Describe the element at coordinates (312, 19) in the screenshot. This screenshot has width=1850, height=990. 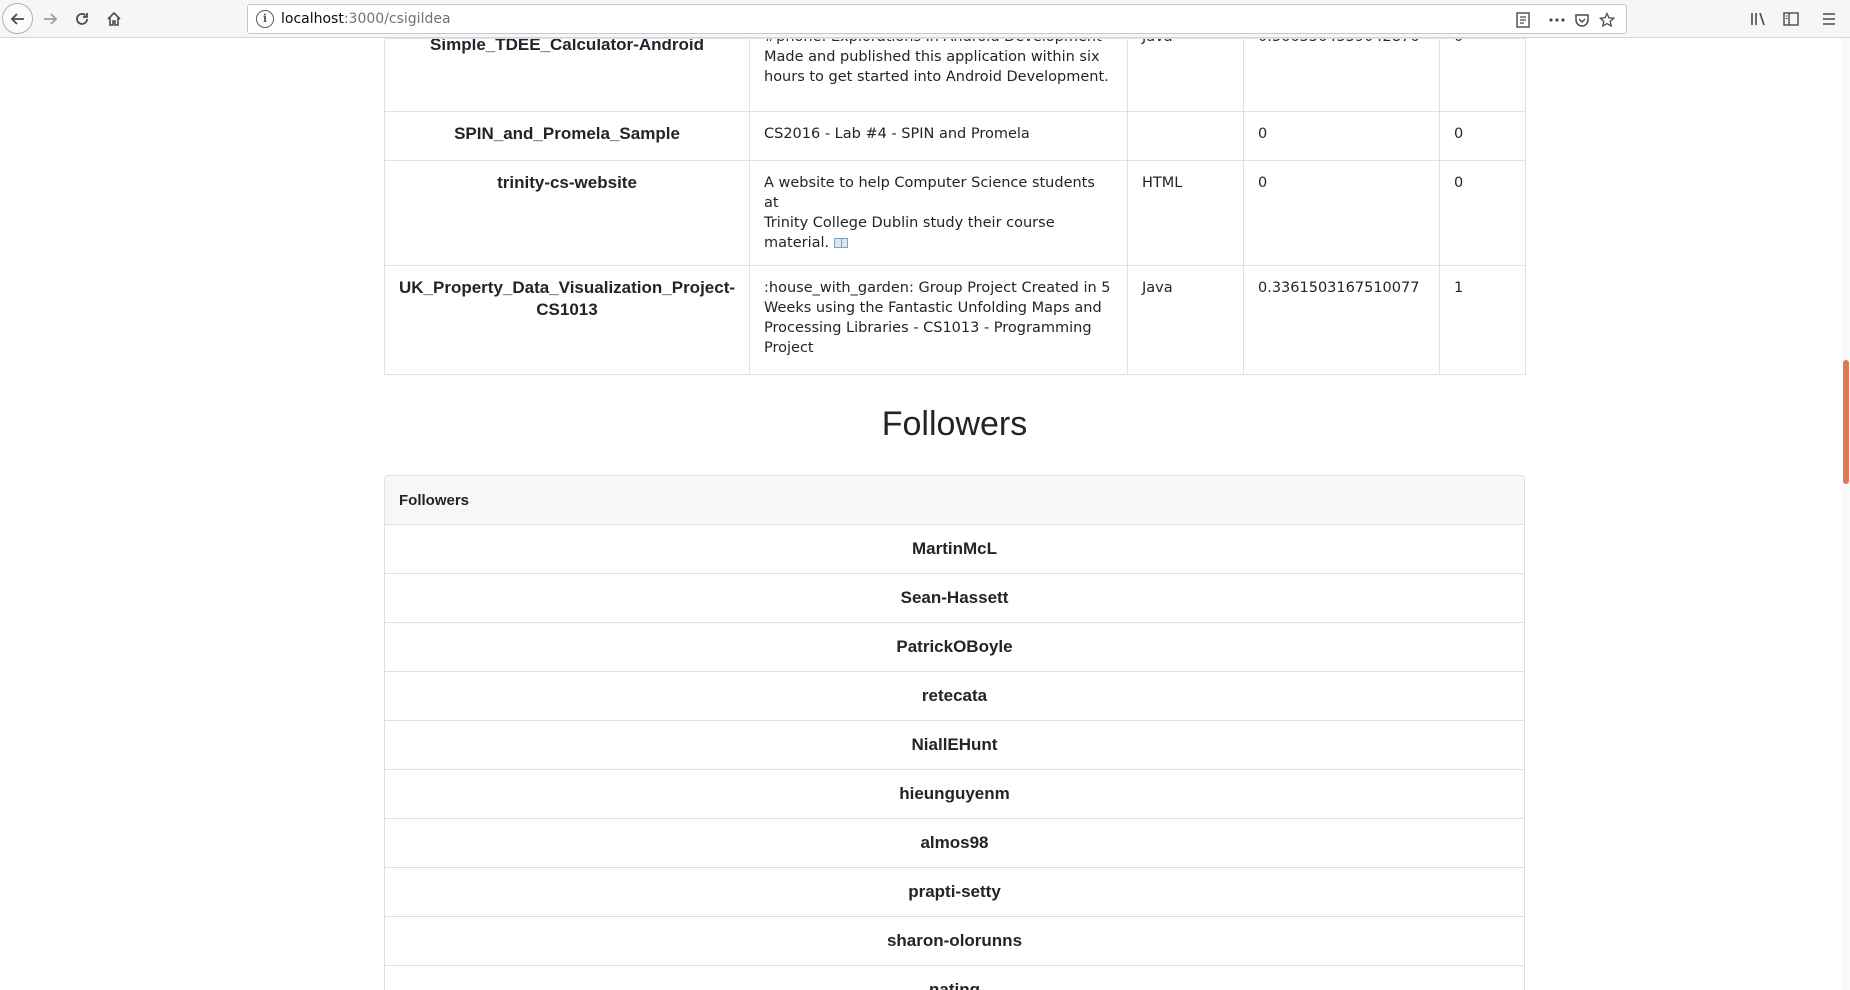
I see `url-host: localhost` at that location.